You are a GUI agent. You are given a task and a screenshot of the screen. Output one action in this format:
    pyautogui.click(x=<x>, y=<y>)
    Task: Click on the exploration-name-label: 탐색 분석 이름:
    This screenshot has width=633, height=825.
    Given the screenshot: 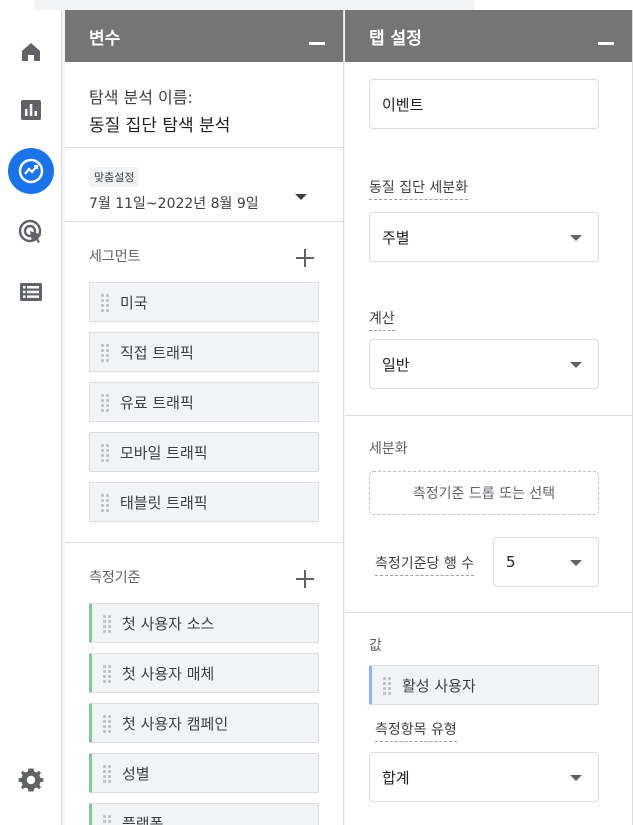 What is the action you would take?
    pyautogui.click(x=141, y=97)
    